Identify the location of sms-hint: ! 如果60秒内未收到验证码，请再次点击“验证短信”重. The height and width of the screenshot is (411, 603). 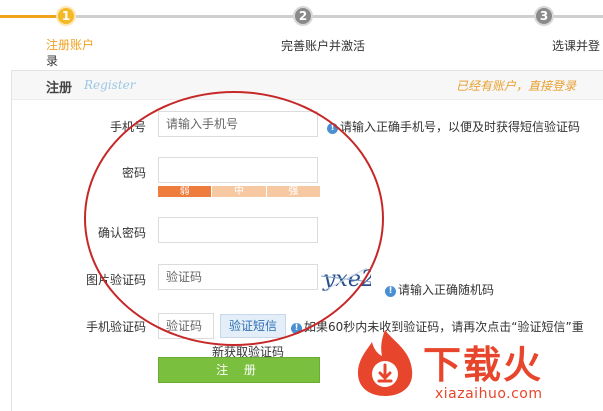
(437, 326).